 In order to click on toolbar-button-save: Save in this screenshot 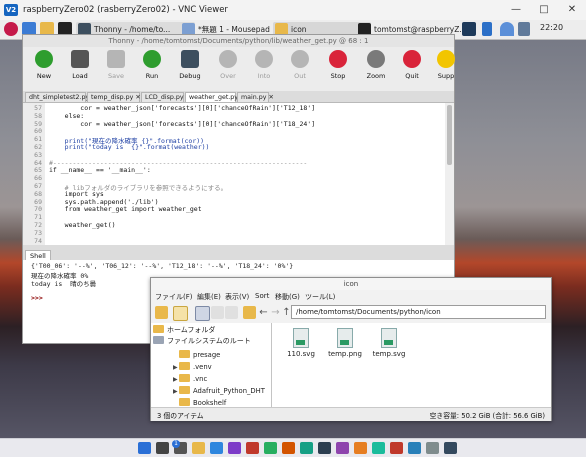, I will do `click(116, 65)`.